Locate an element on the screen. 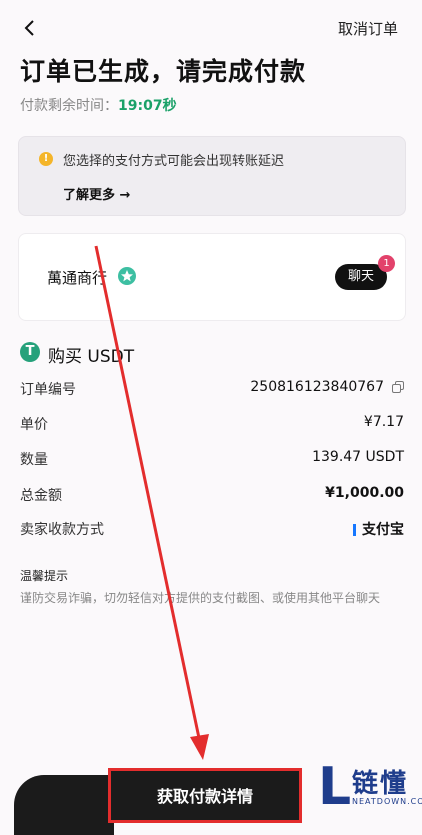 Image resolution: width=422 pixels, height=835 pixels. alipay-icon is located at coordinates (354, 530).